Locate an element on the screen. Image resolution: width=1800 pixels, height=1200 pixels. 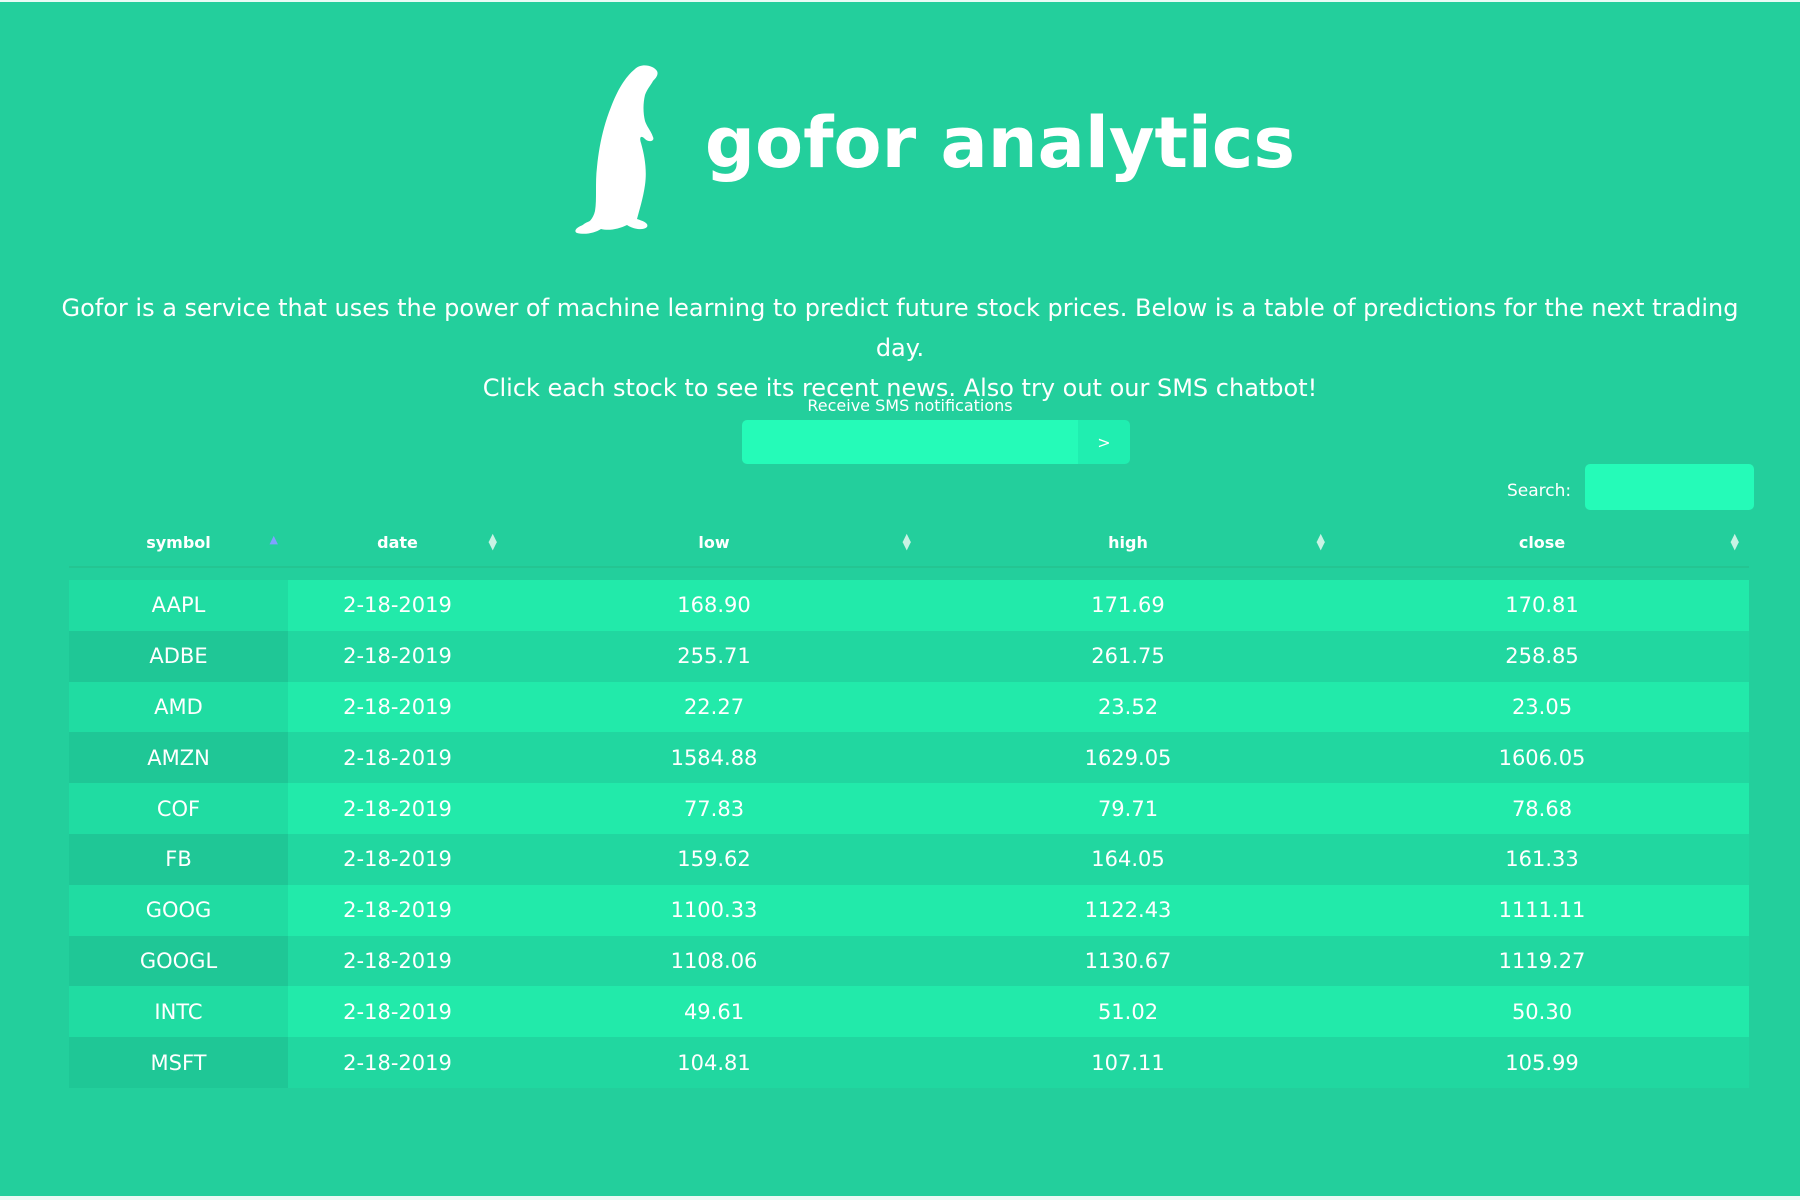
sms-phone-input is located at coordinates (910, 442).